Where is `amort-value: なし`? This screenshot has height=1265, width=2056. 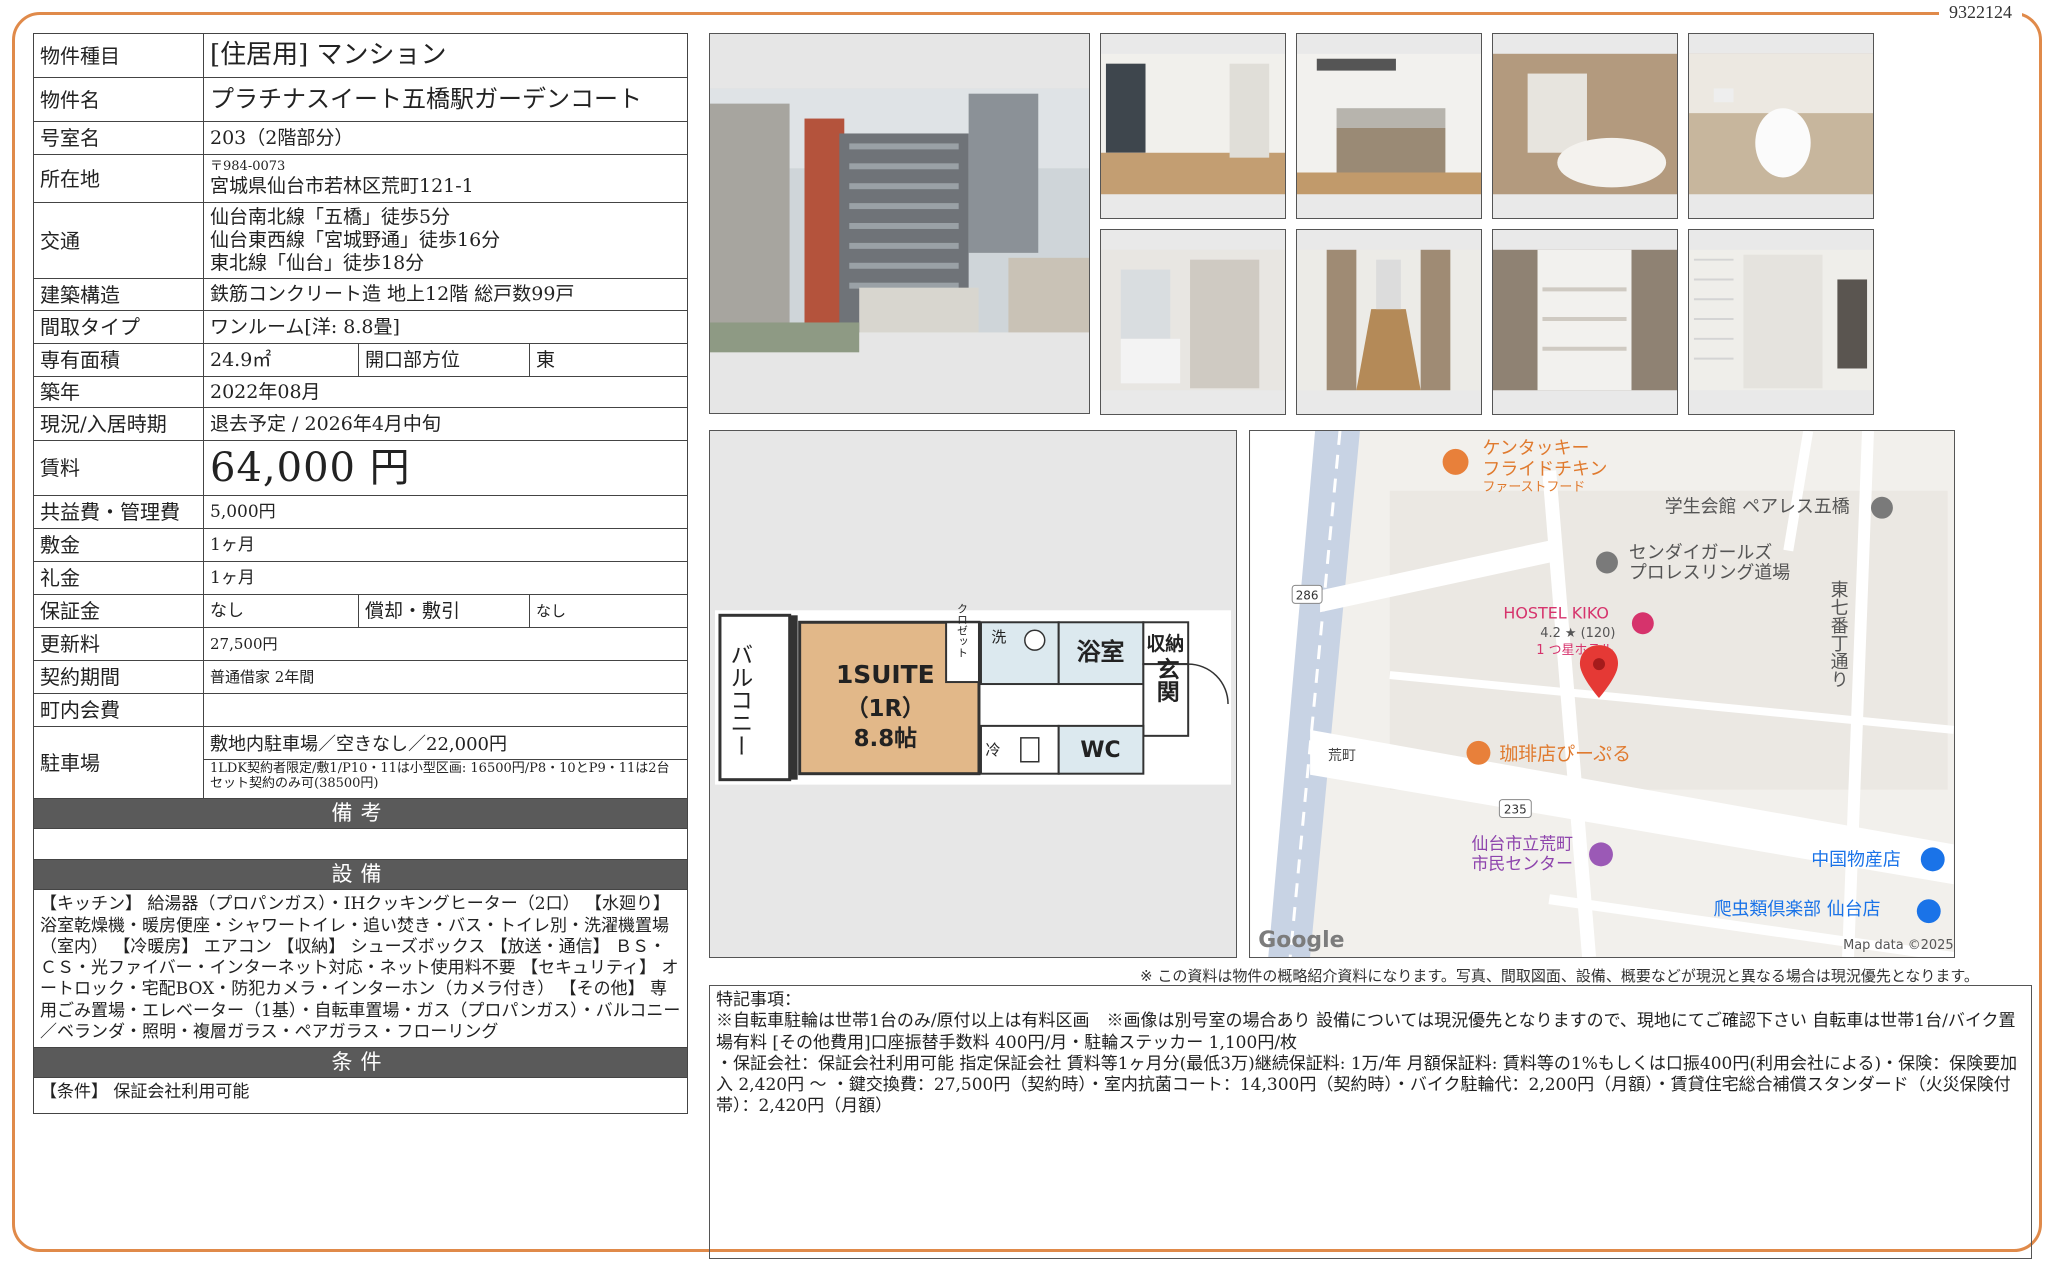
amort-value: なし is located at coordinates (608, 611).